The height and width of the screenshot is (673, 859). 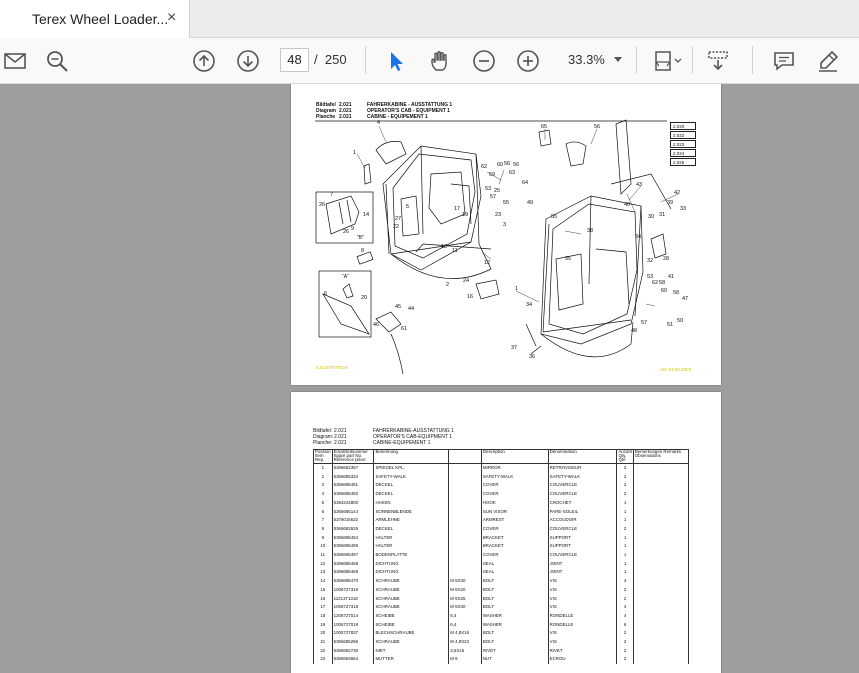 What do you see at coordinates (353, 564) in the screenshot?
I see `cell-part-number: 5366685468` at bounding box center [353, 564].